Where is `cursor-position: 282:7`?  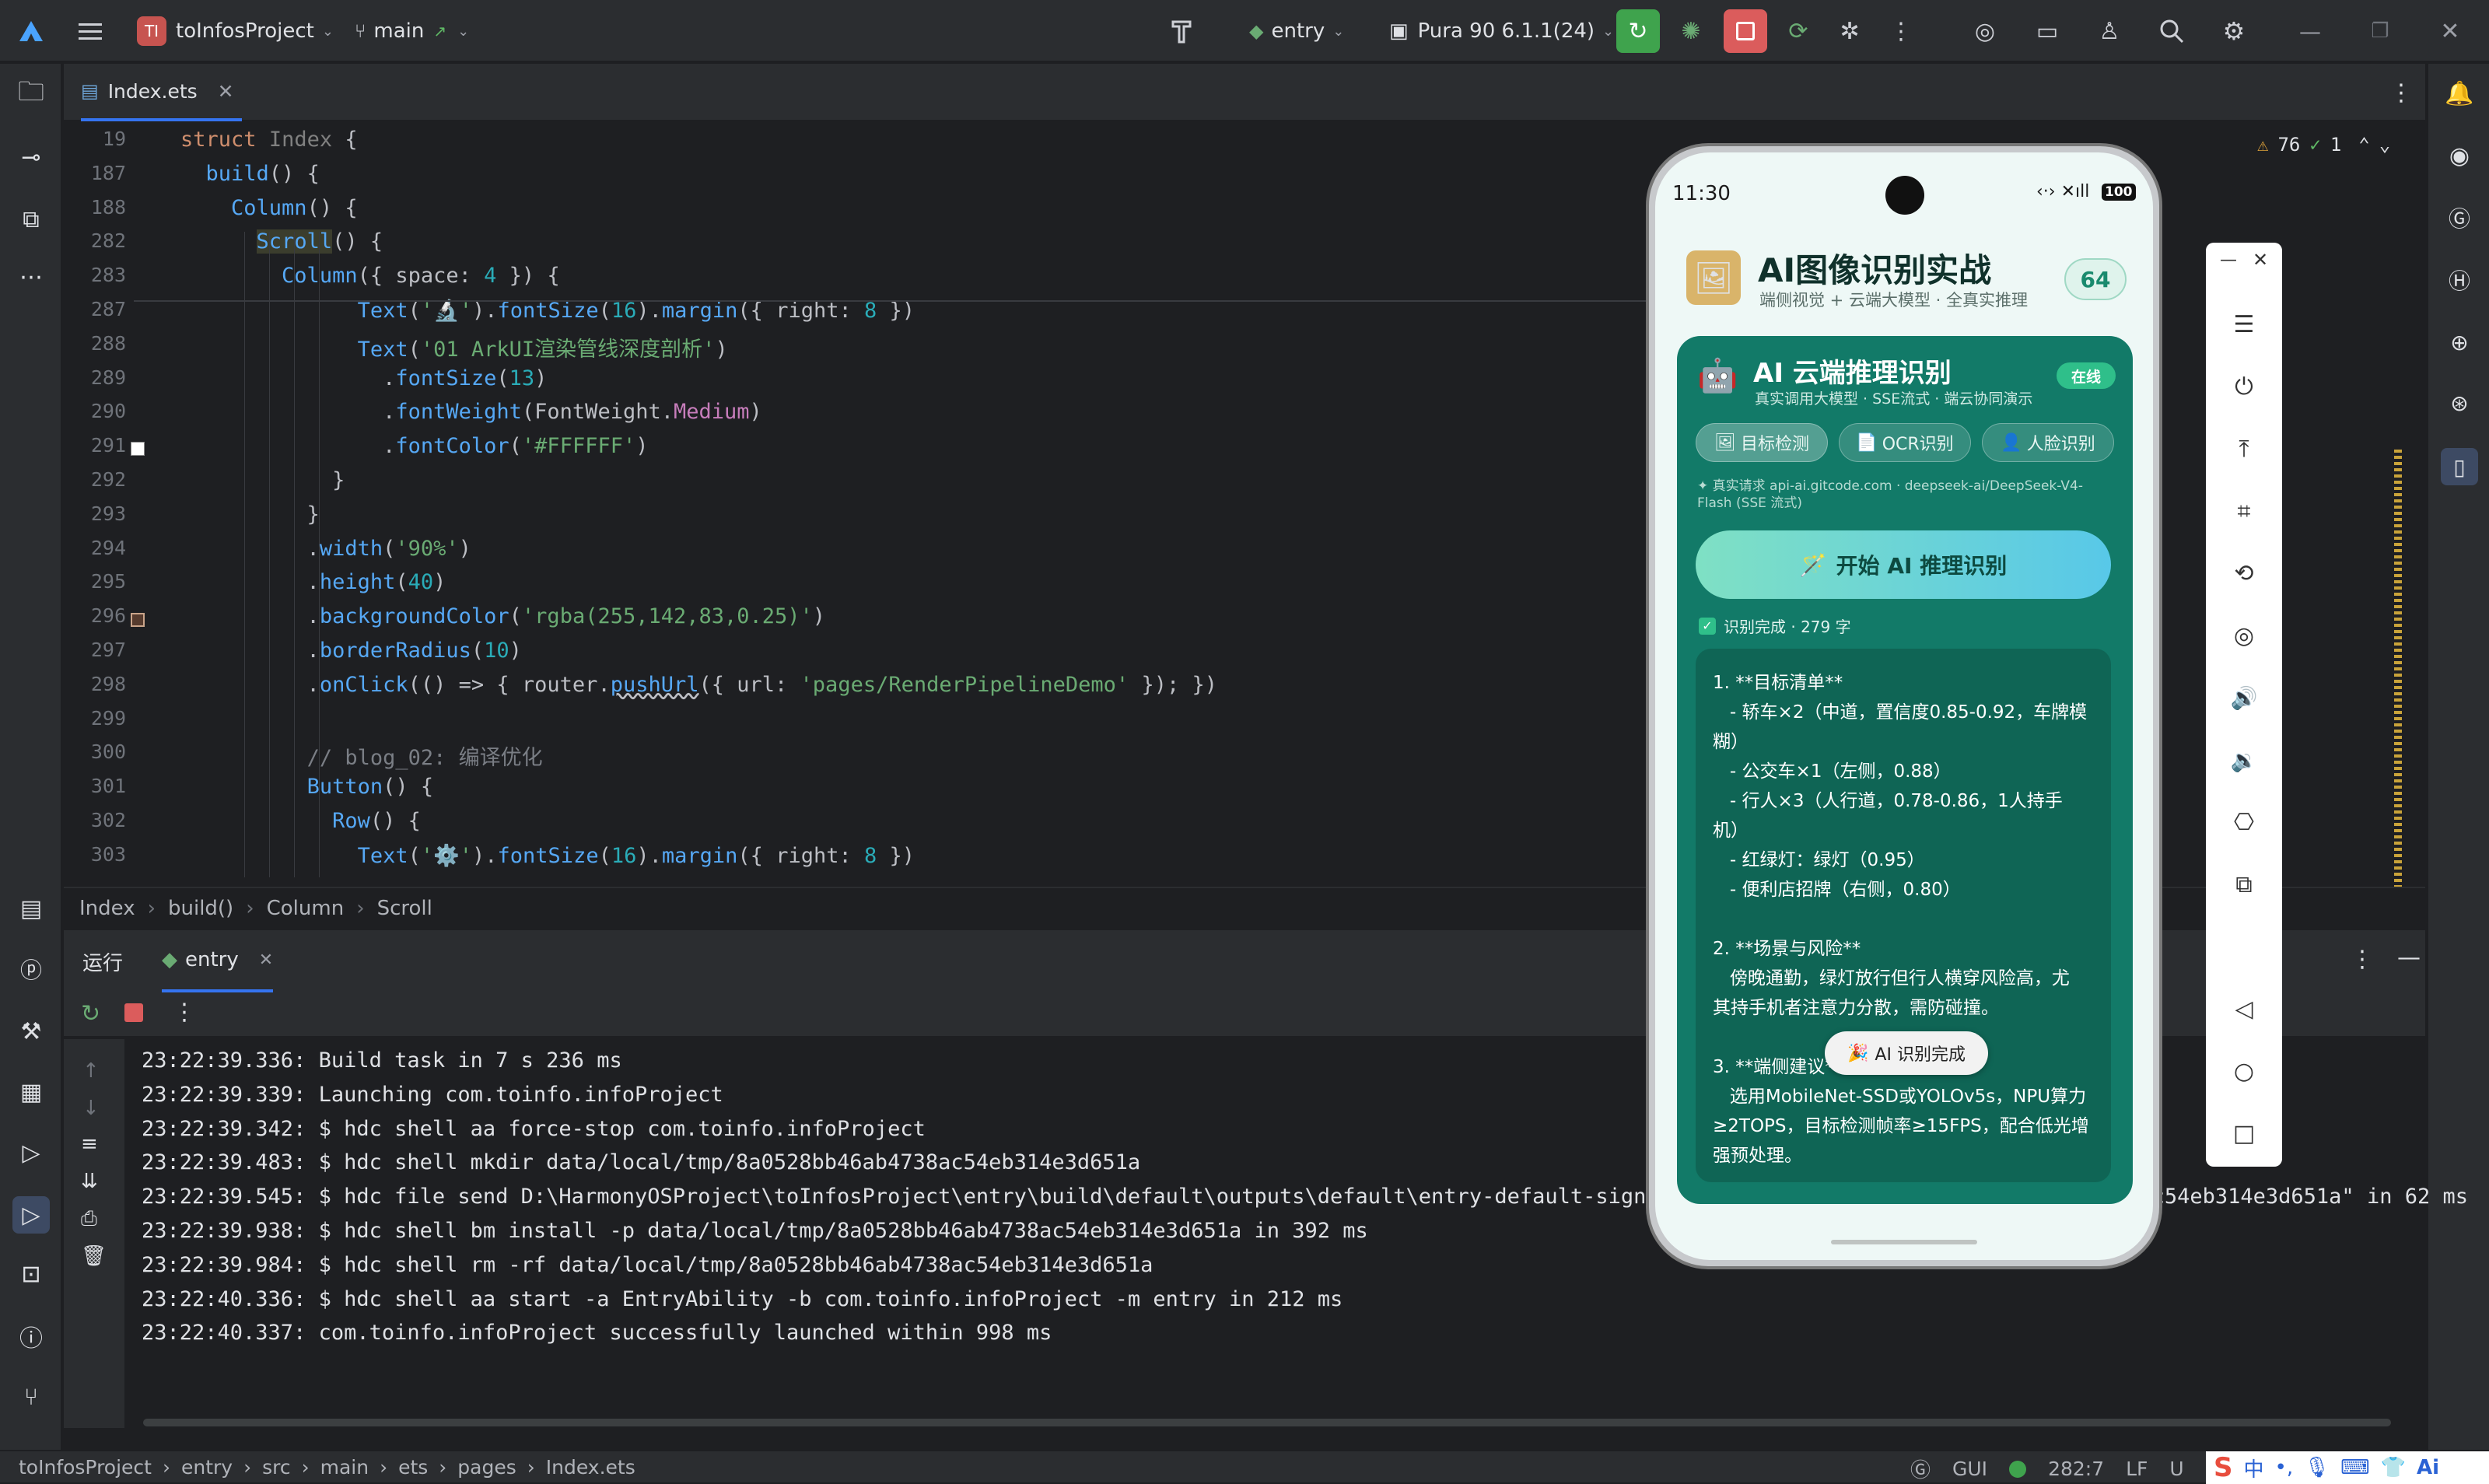
cursor-position: 282:7 is located at coordinates (2076, 1469).